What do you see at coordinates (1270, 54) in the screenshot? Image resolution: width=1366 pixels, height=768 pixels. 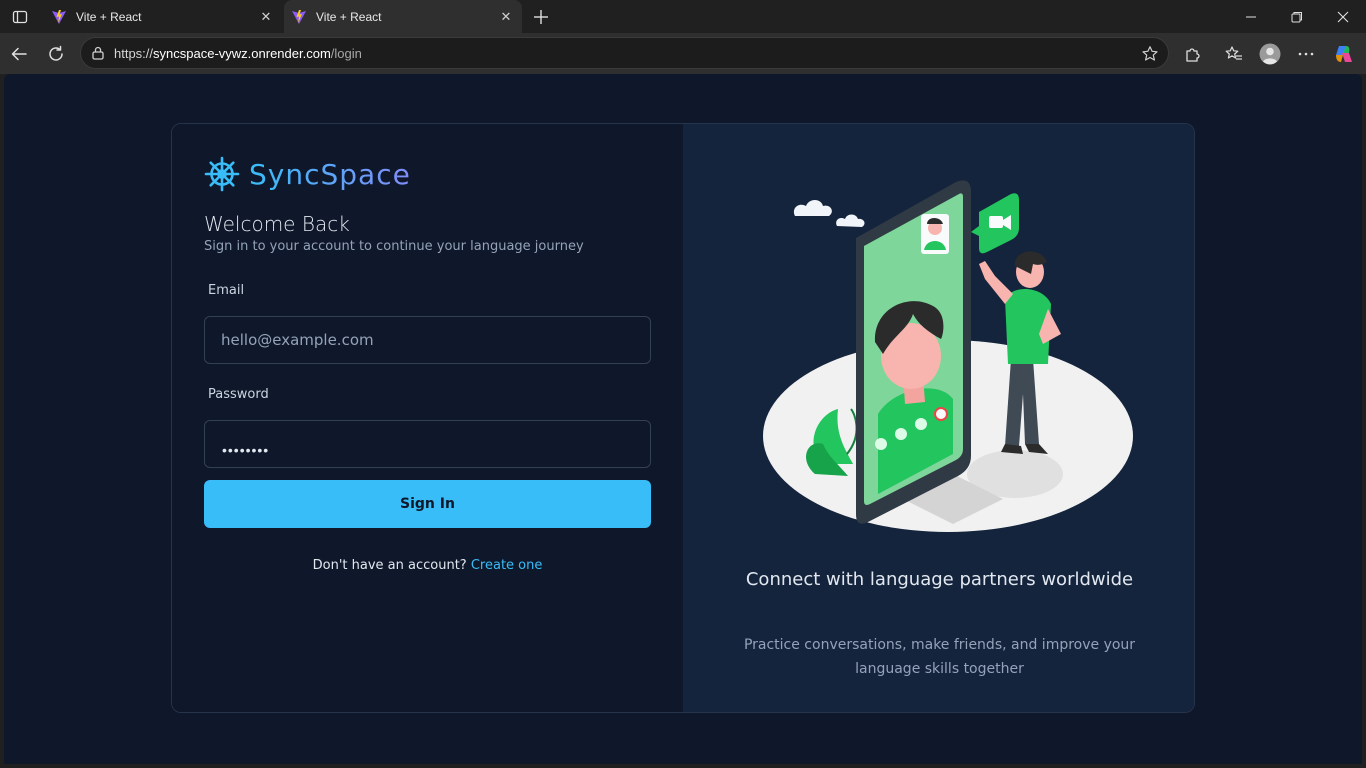 I see `profile-avatar-icon` at bounding box center [1270, 54].